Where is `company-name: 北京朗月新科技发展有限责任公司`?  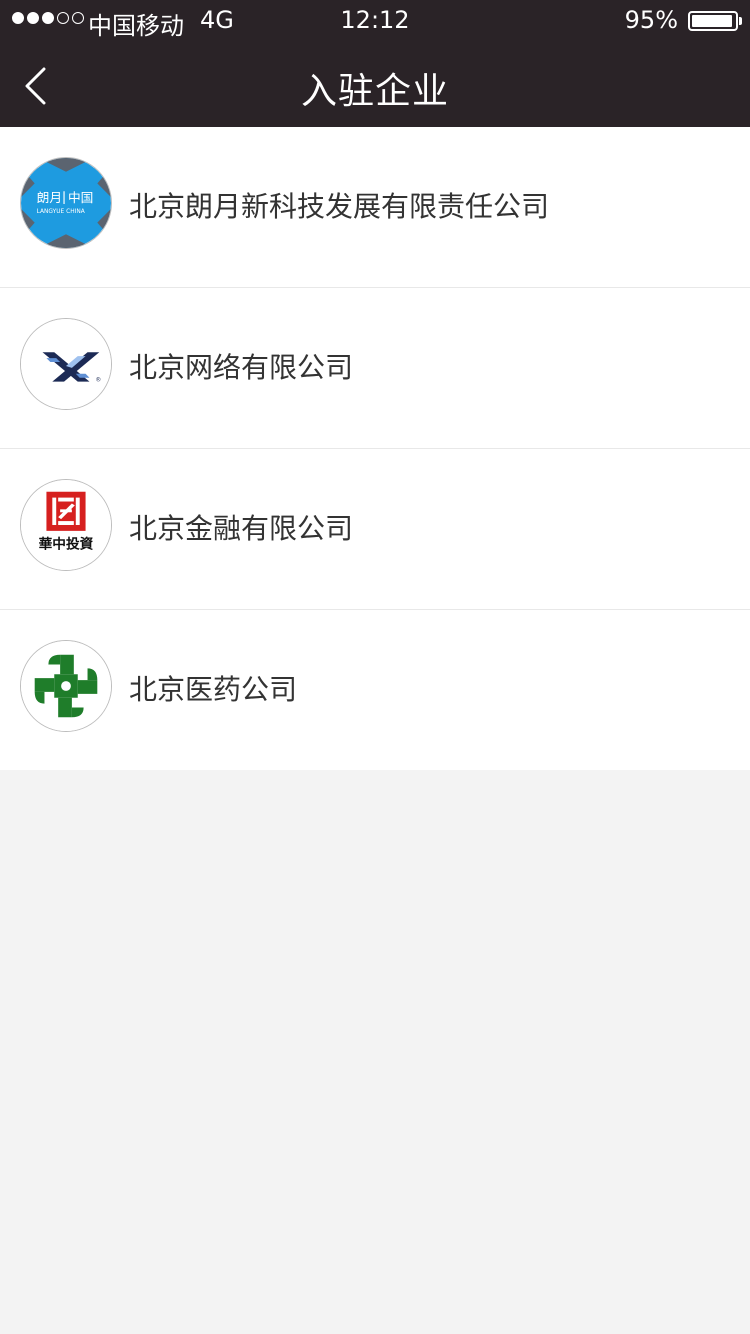
company-name: 北京朗月新科技发展有限责任公司 is located at coordinates (339, 206).